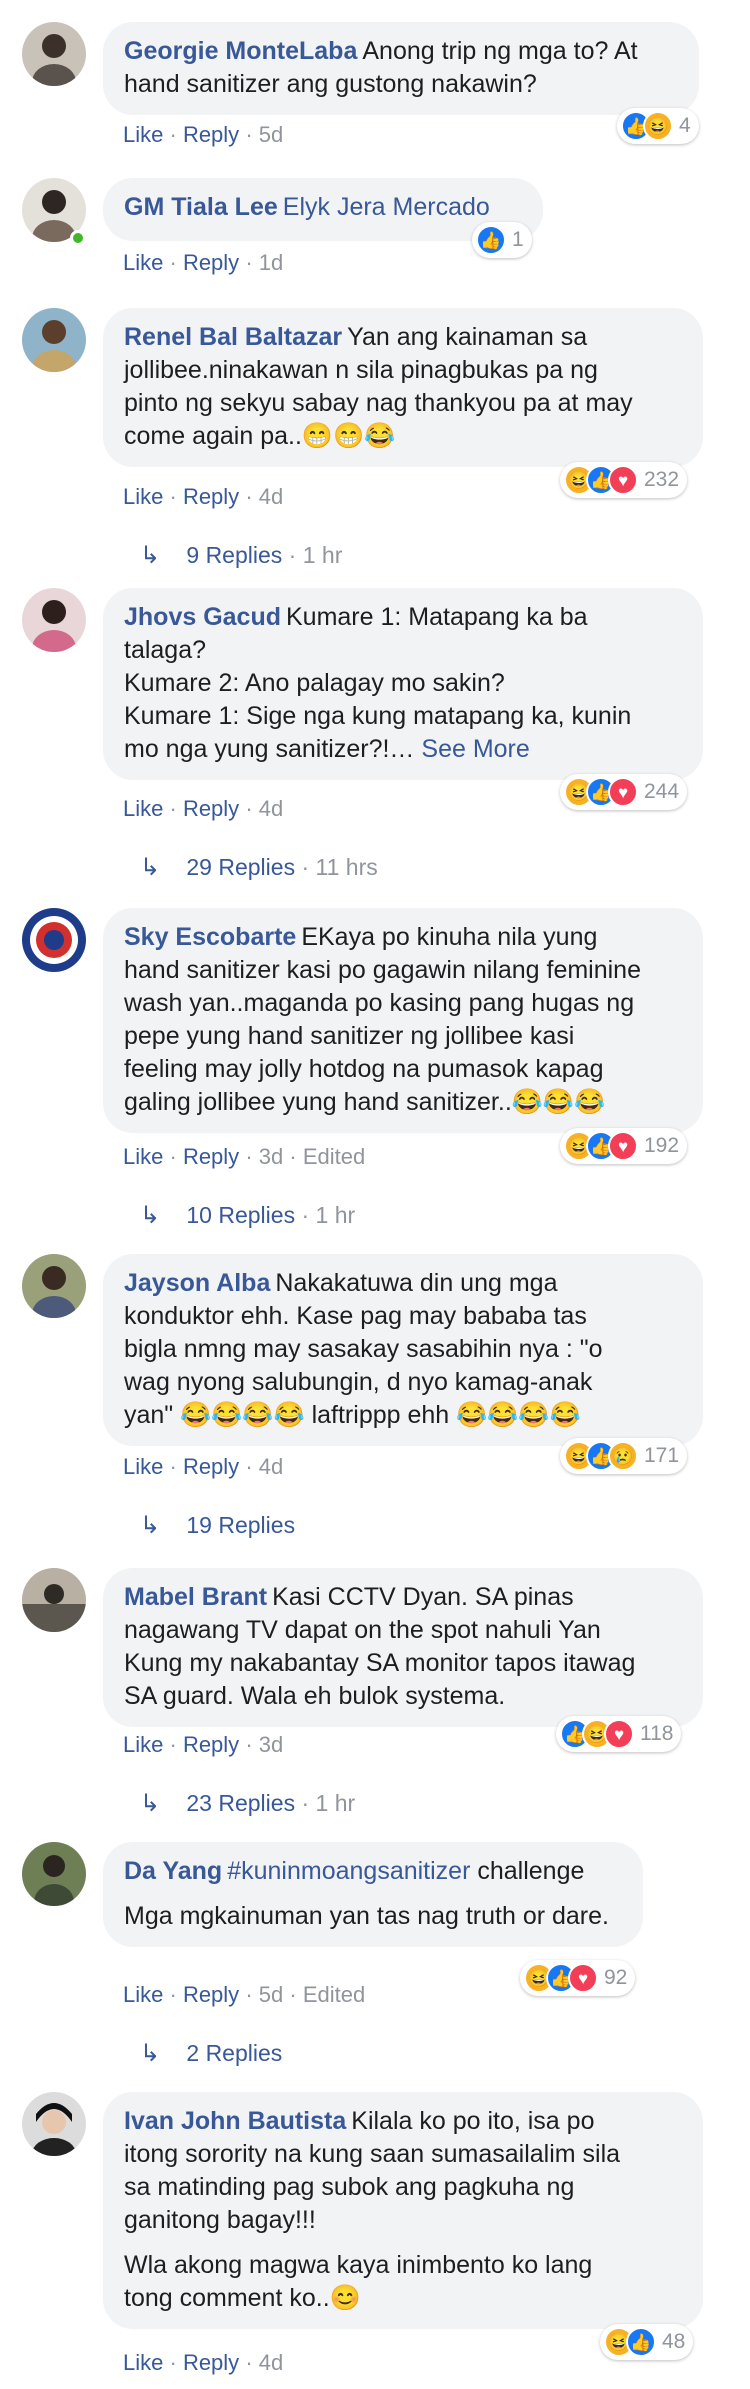 The width and height of the screenshot is (750, 2389). Describe the element at coordinates (348, 1871) in the screenshot. I see `hashtag-link: #kuninmoangsanitizer` at that location.